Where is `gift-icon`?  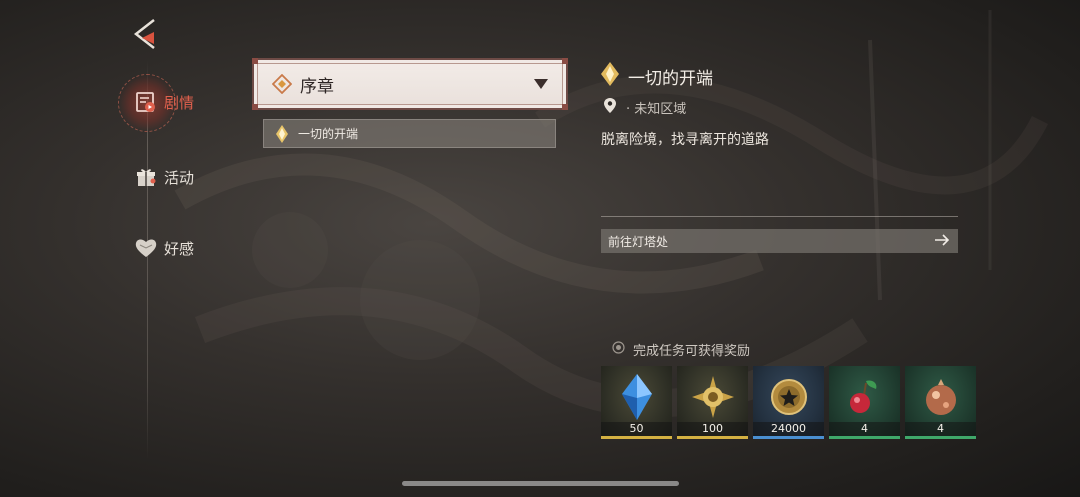
gift-icon is located at coordinates (146, 177).